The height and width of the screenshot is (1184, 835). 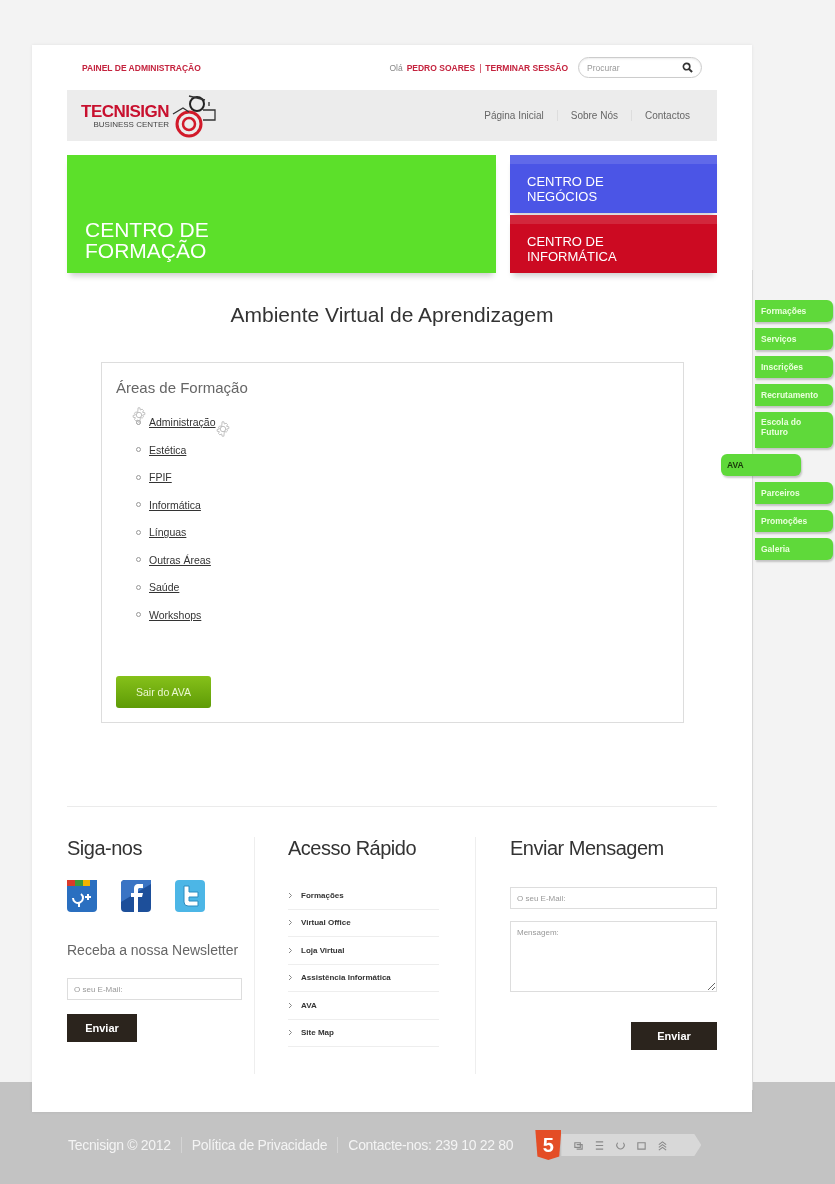 I want to click on hero-side-title: CENTRO DE INFORMÁTICA, so click(x=572, y=248).